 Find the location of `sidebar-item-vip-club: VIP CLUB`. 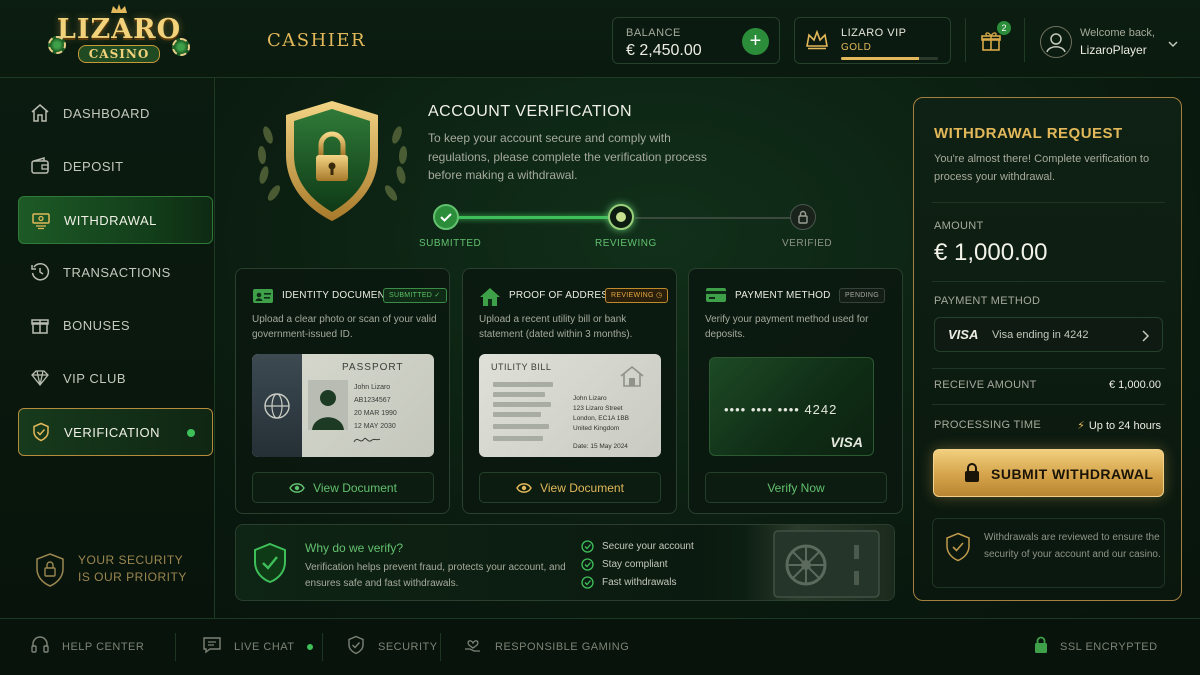

sidebar-item-vip-club: VIP CLUB is located at coordinates (115, 379).